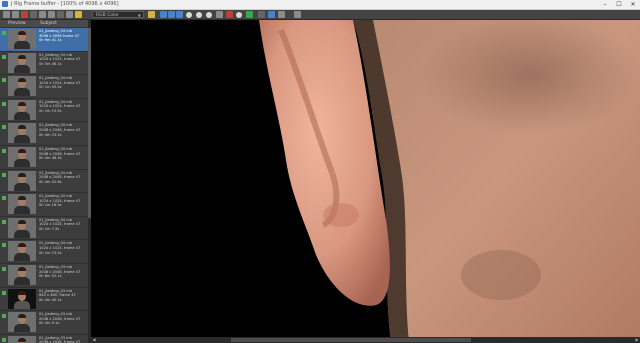  Describe the element at coordinates (60, 14) in the screenshot. I see `clear-icon` at that location.